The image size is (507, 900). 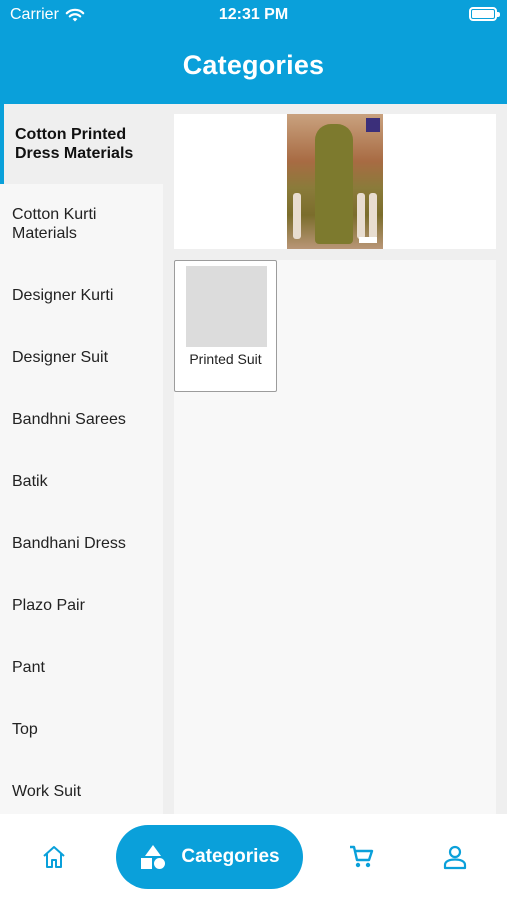 What do you see at coordinates (226, 306) in the screenshot?
I see `subcategory-thumbnail` at bounding box center [226, 306].